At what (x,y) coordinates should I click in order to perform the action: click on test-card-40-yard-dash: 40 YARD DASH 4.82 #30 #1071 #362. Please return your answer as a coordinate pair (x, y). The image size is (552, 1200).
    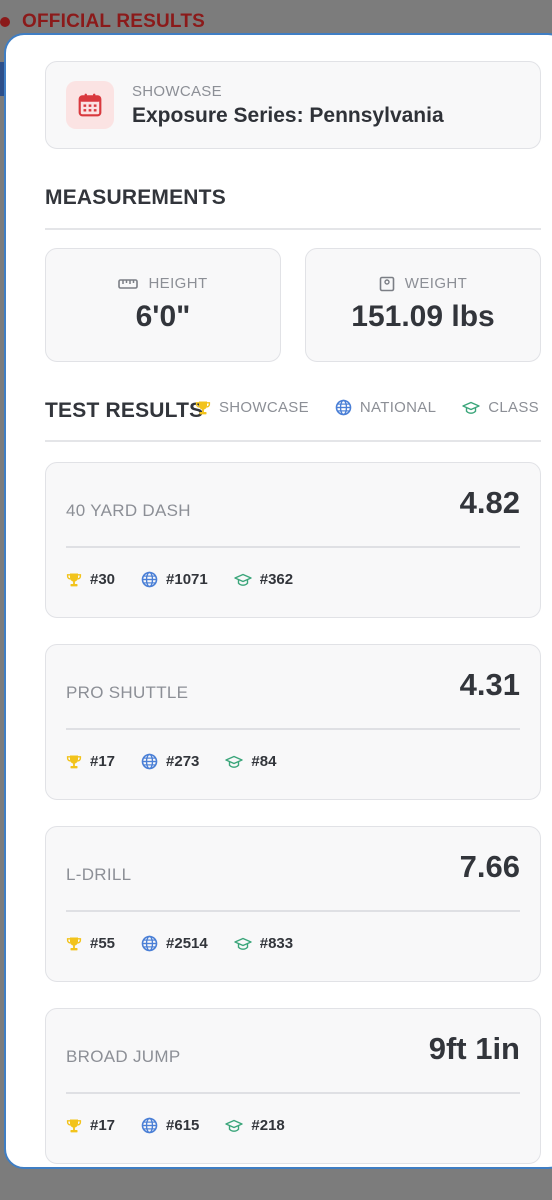
    Looking at the image, I should click on (293, 540).